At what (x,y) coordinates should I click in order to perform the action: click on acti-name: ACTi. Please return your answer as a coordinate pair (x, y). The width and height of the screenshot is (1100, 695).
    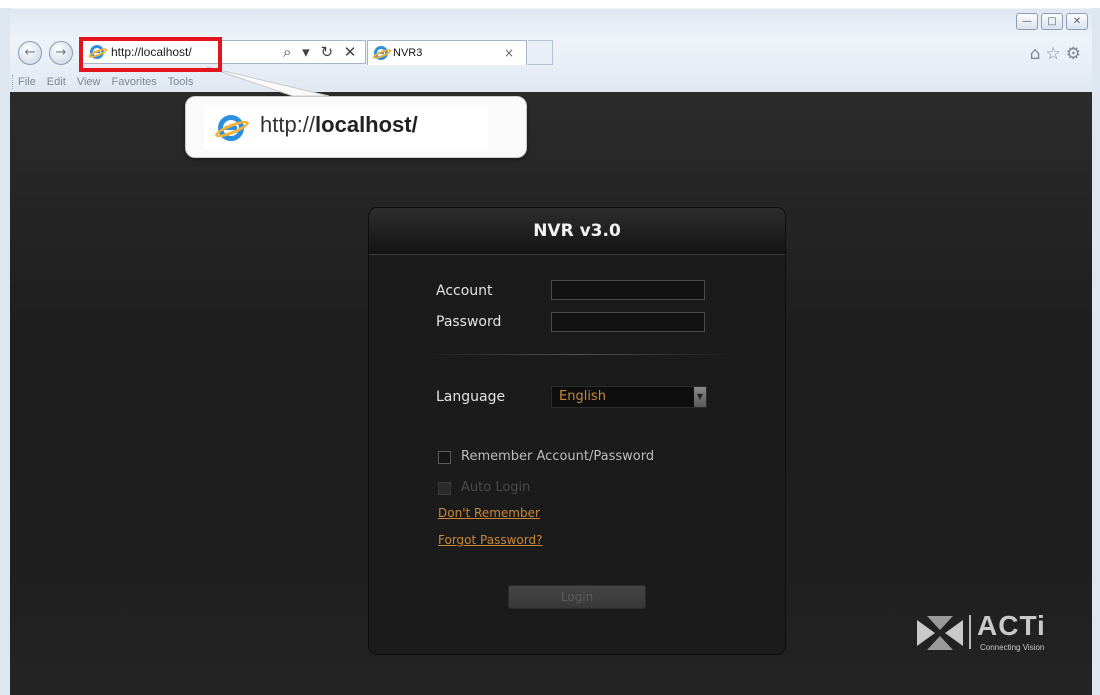
    Looking at the image, I should click on (1011, 625).